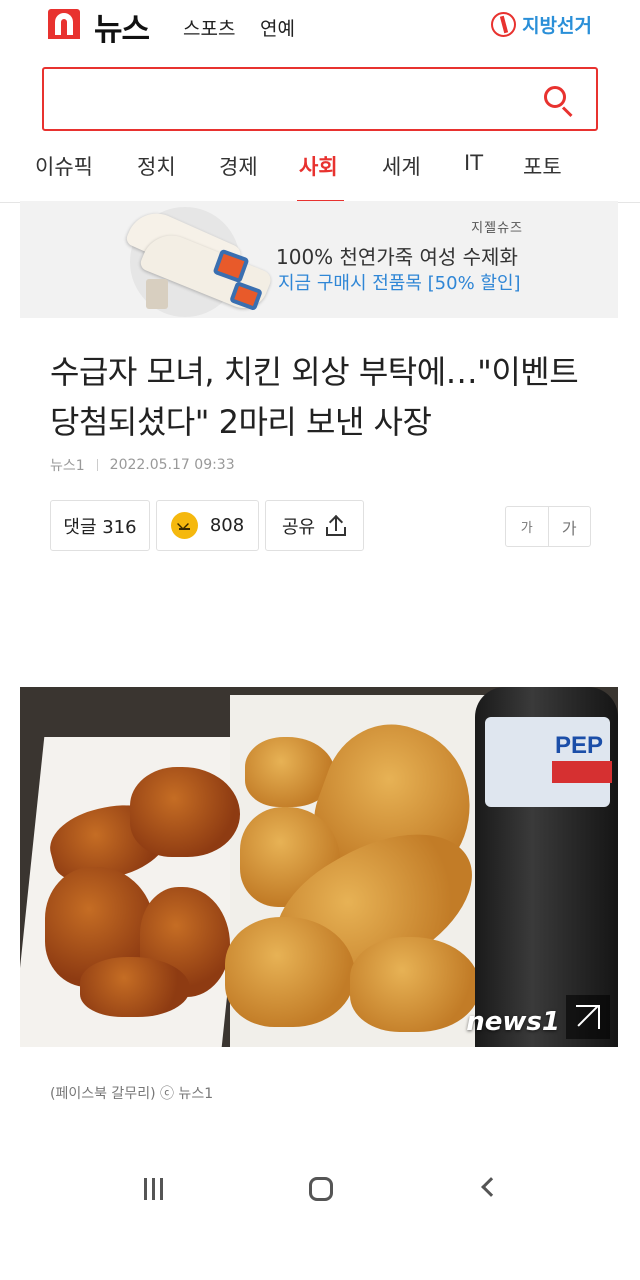  Describe the element at coordinates (97, 465) in the screenshot. I see `divider` at that location.